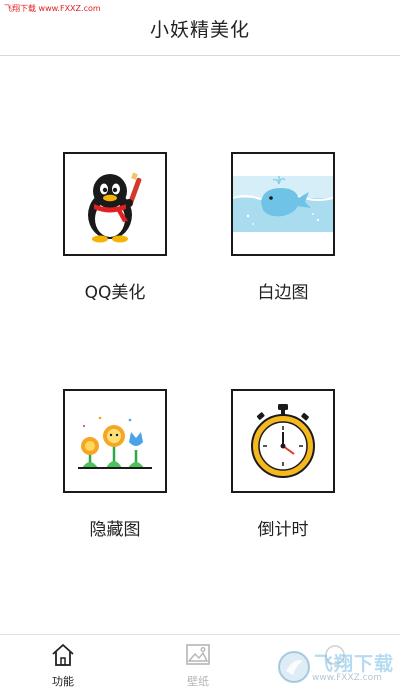 The width and height of the screenshot is (400, 691). I want to click on tab-features: 功能, so click(63, 666).